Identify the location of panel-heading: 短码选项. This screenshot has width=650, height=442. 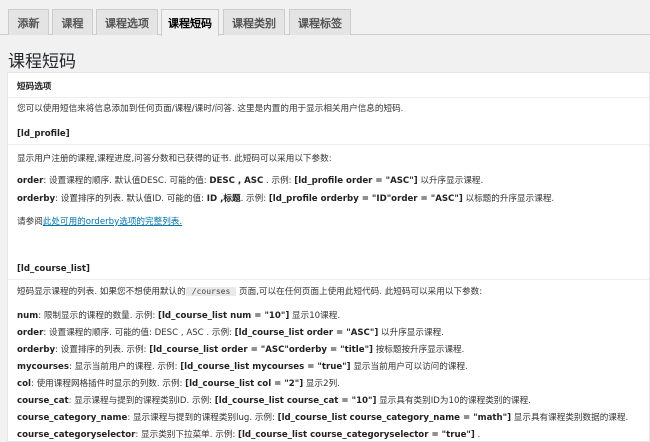
(34, 87).